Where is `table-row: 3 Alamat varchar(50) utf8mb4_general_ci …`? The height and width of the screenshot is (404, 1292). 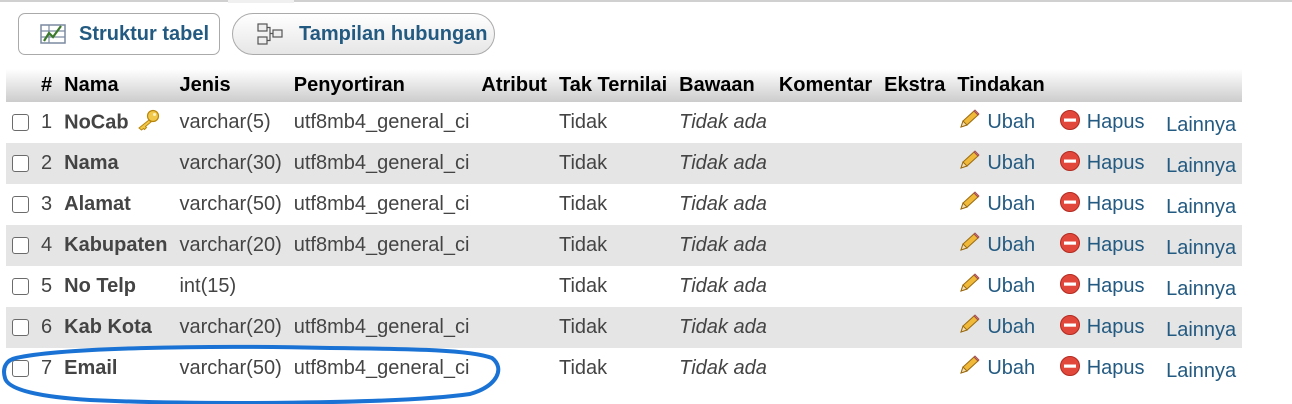
table-row: 3 Alamat varchar(50) utf8mb4_general_ci … is located at coordinates (624, 204).